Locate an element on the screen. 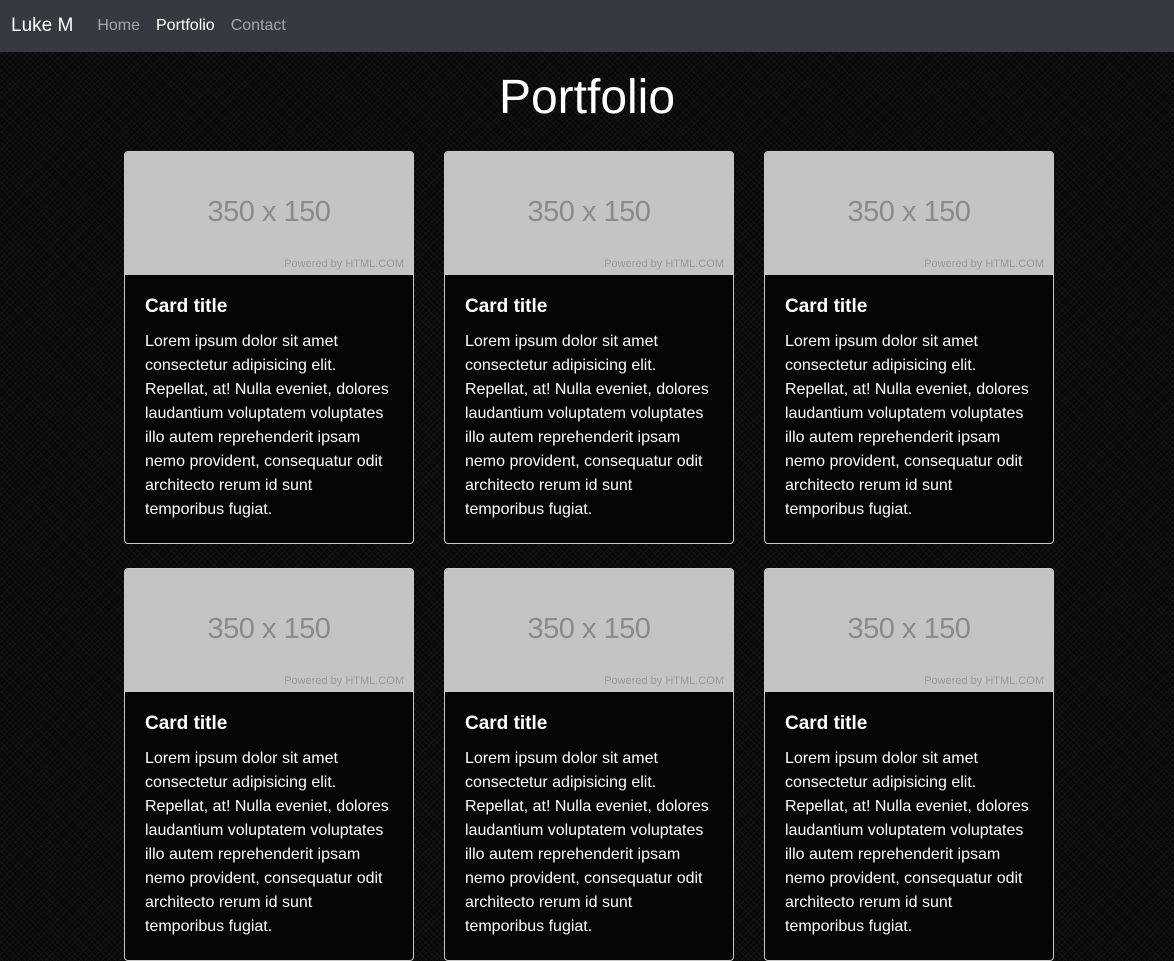 The image size is (1174, 961). navbar-brand: Luke M is located at coordinates (42, 26).